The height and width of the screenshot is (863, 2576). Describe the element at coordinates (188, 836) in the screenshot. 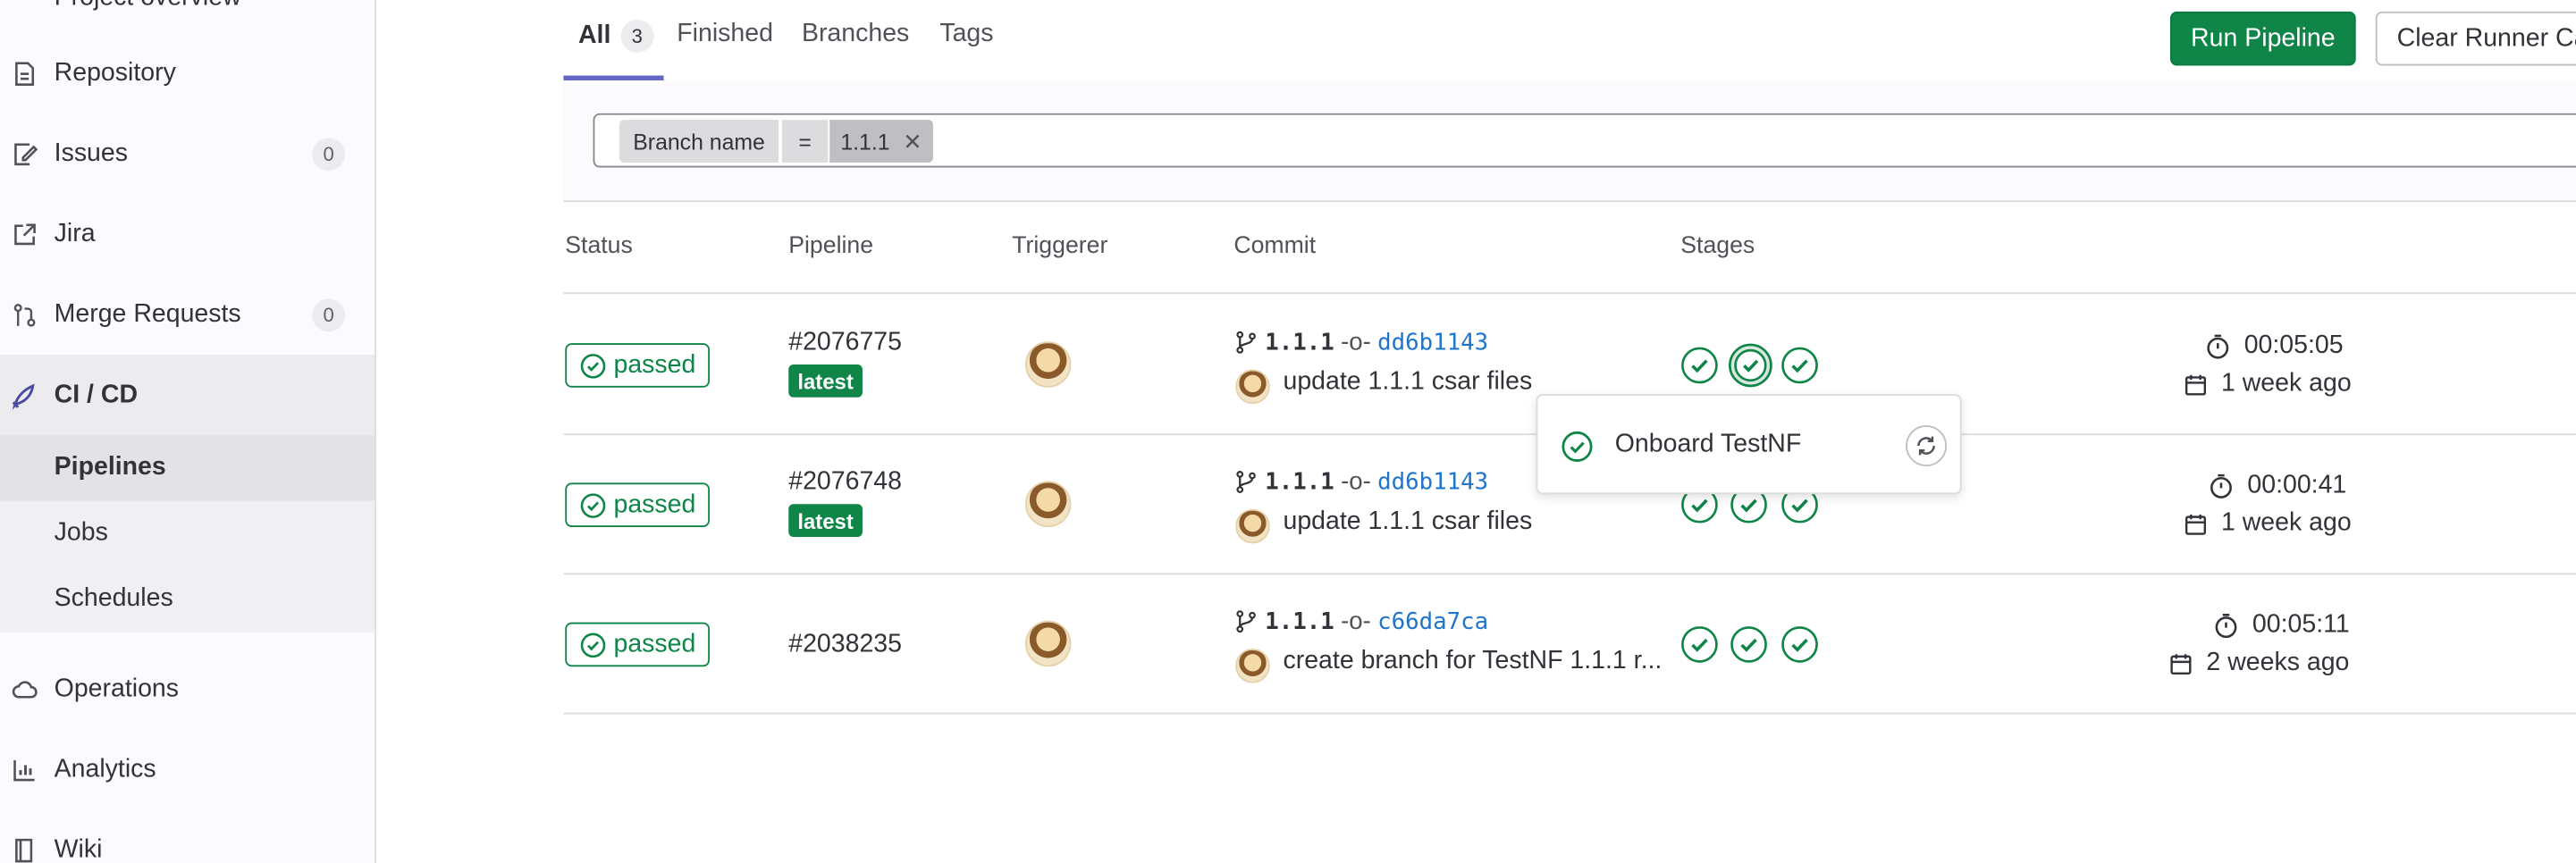

I see `sidebar-item-wiki: Wiki` at that location.